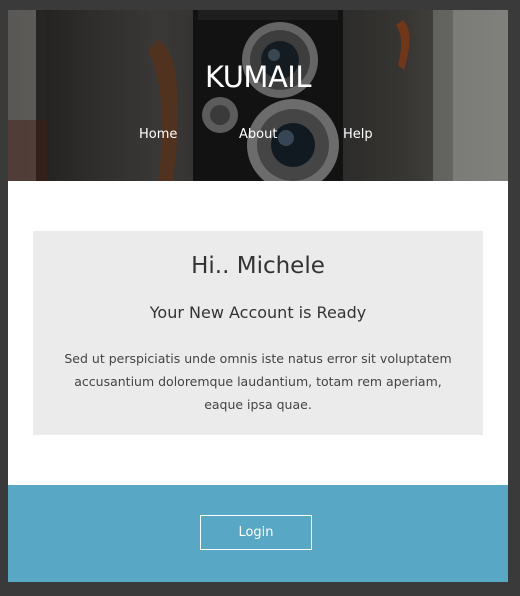 Image resolution: width=520 pixels, height=596 pixels. I want to click on brand-logo: KUMAIL, so click(258, 77).